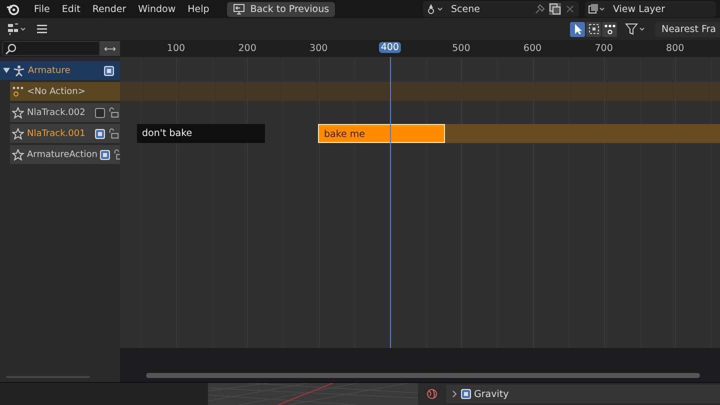 Image resolution: width=720 pixels, height=405 pixels. I want to click on track-channel: NlaTrack.001, so click(65, 133).